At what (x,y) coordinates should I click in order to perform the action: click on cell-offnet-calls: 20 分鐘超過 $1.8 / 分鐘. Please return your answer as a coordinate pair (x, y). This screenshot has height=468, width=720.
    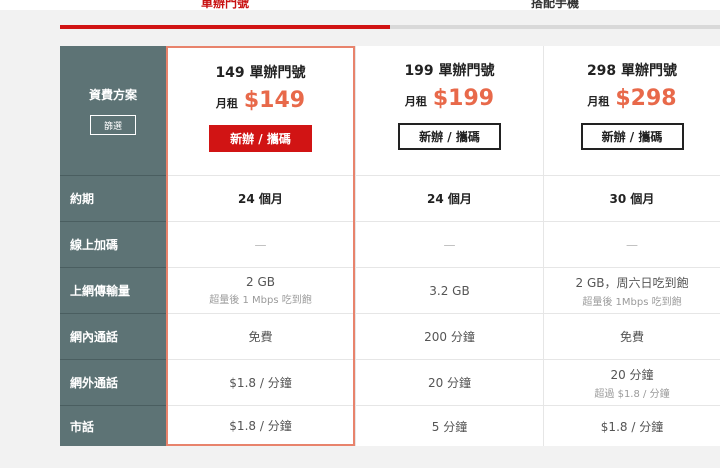
    Looking at the image, I should click on (632, 382).